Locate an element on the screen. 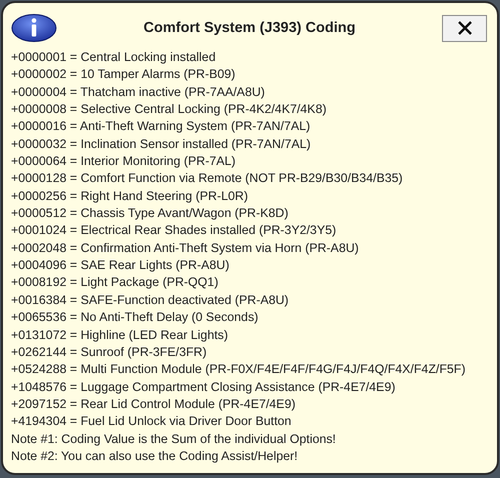  text-line: +0000002 = 10 Tamper Alarms (PR-B09) is located at coordinates (123, 75).